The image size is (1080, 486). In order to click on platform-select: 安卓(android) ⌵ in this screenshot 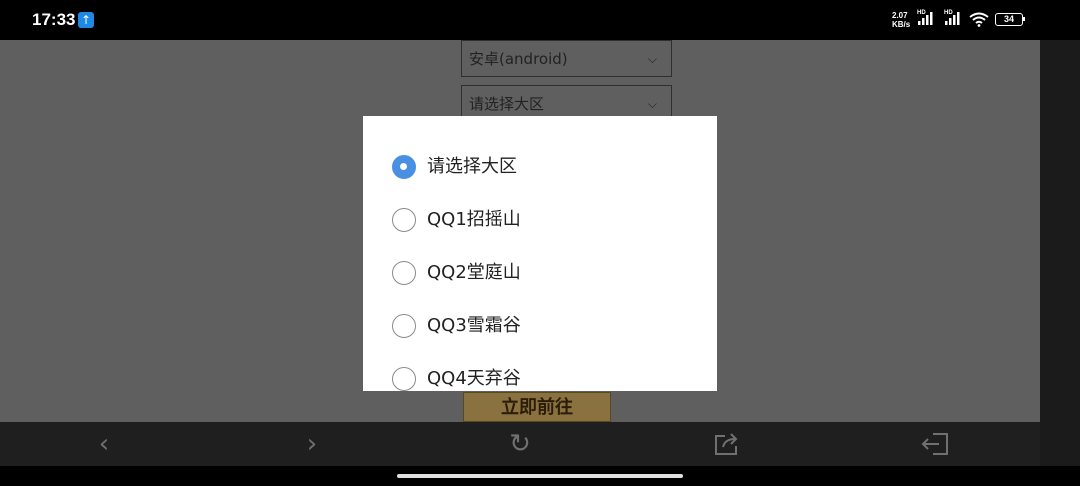, I will do `click(566, 58)`.